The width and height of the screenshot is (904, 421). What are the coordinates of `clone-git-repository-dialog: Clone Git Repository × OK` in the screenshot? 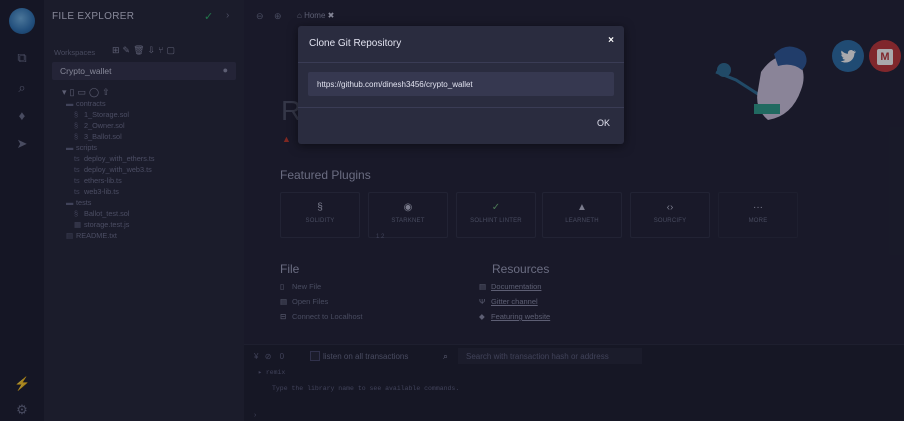 It's located at (461, 85).